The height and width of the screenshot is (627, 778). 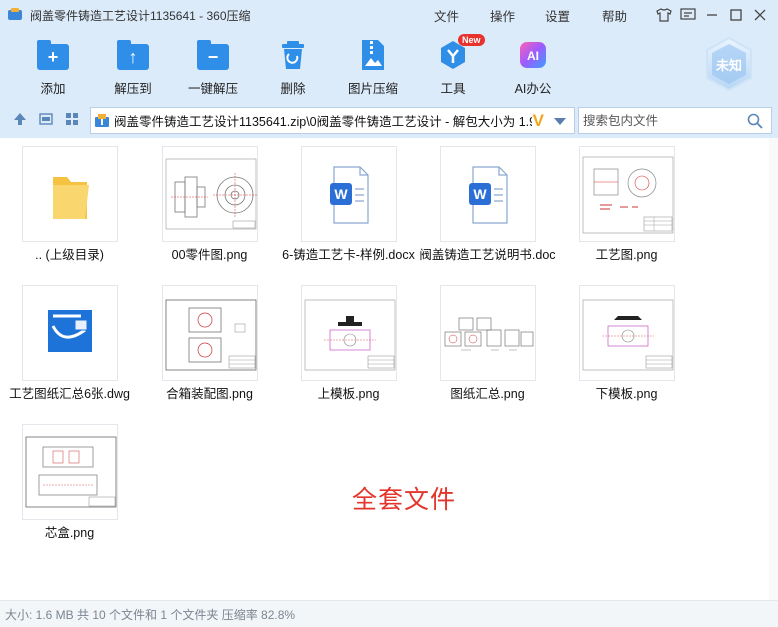 I want to click on file-item: 00零件图.png, so click(x=209, y=203).